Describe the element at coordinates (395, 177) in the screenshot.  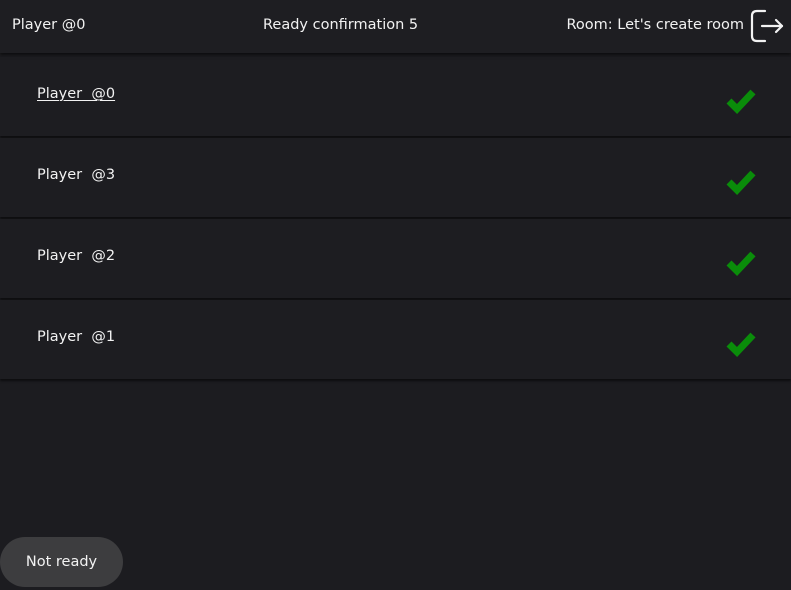
I see `player-row: Player @3` at that location.